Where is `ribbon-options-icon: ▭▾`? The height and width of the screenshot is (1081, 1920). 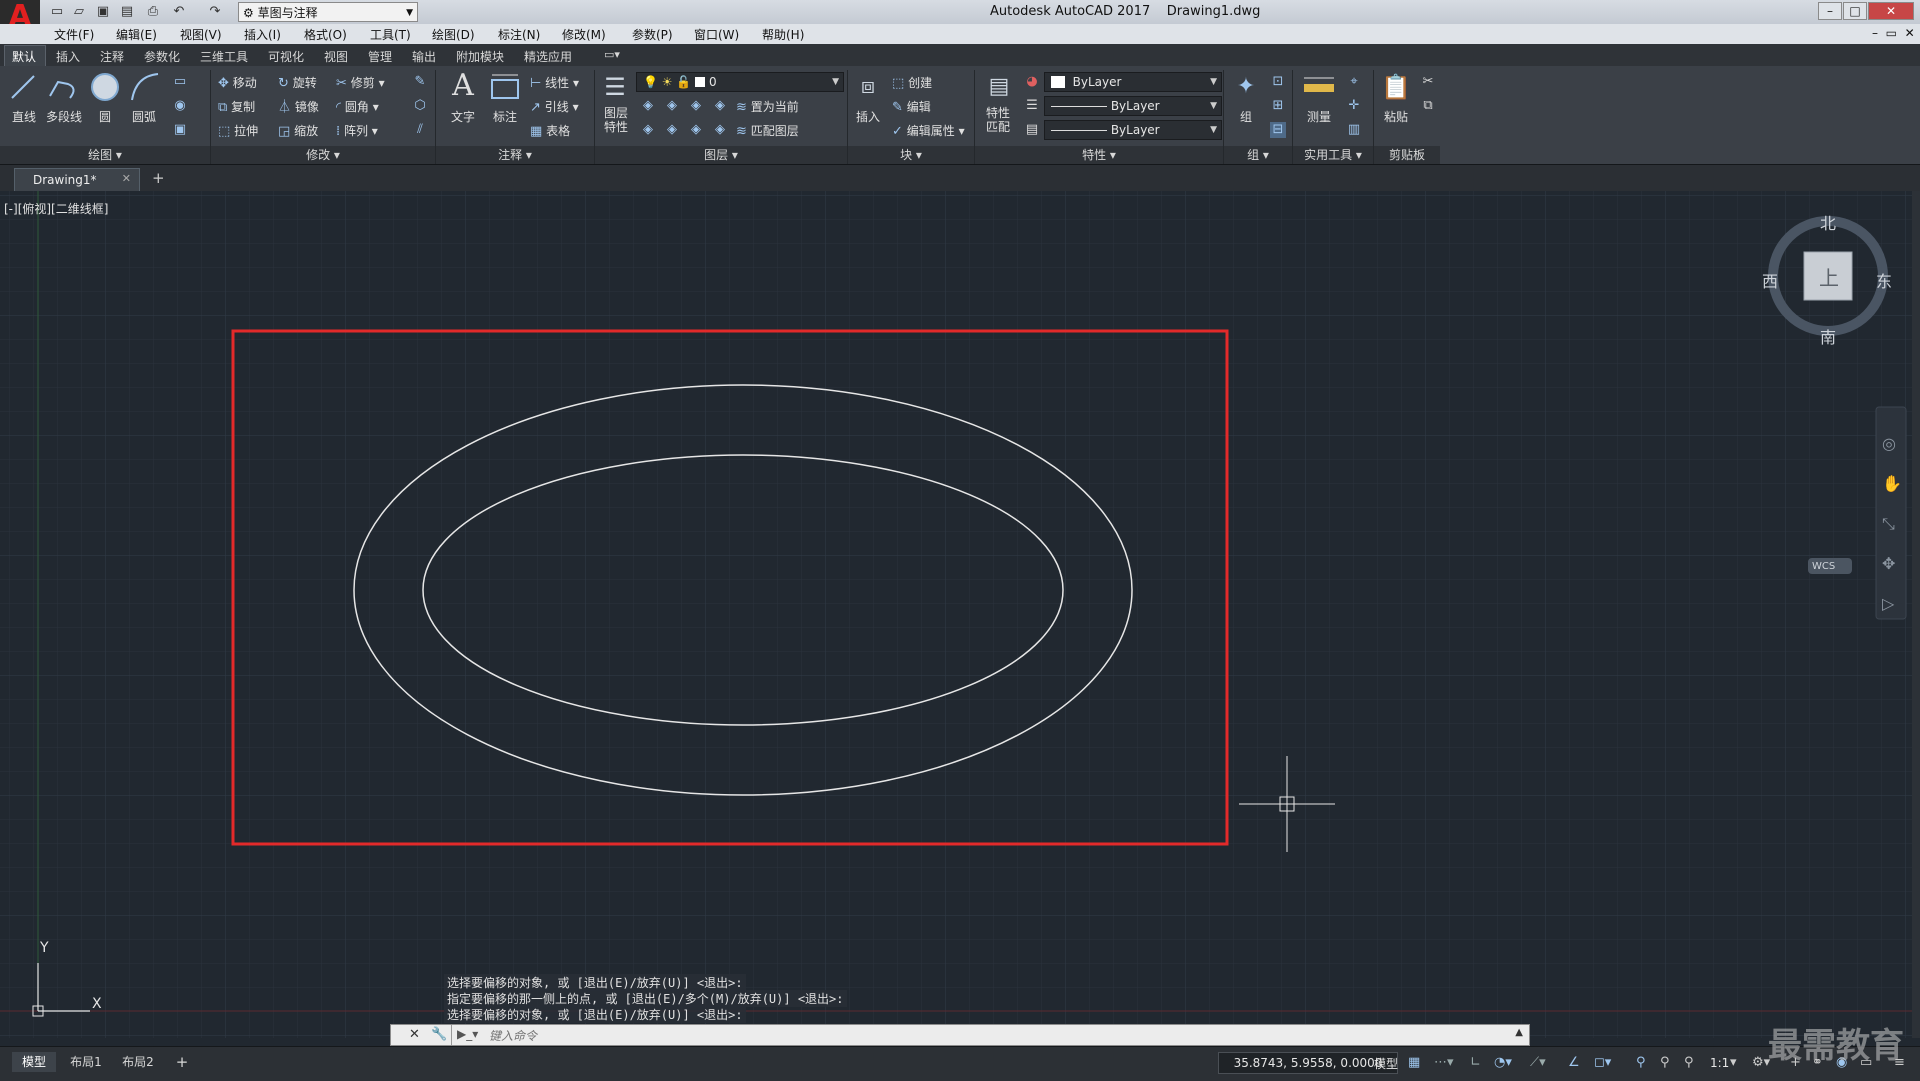 ribbon-options-icon: ▭▾ is located at coordinates (612, 54).